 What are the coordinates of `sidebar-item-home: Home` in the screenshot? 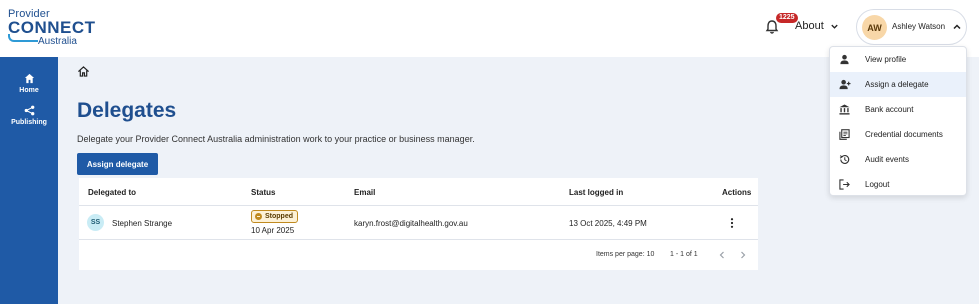 It's located at (29, 83).